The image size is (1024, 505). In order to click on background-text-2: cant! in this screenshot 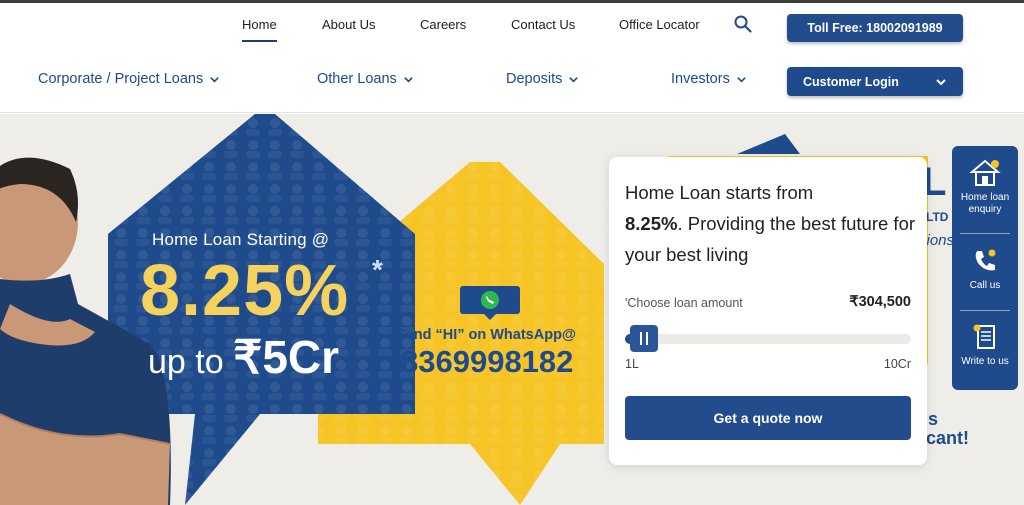, I will do `click(948, 438)`.